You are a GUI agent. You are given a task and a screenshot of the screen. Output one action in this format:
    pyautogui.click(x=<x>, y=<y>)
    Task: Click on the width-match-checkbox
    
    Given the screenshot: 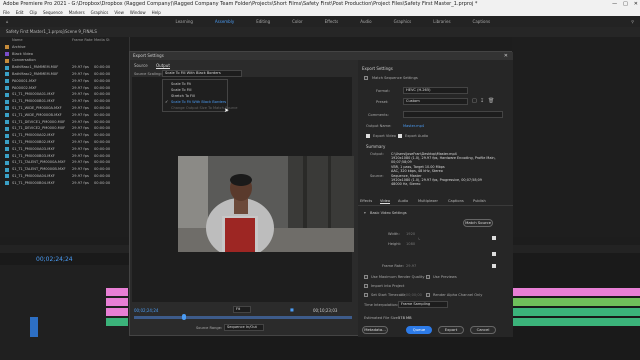 What is the action you would take?
    pyautogui.click(x=494, y=238)
    